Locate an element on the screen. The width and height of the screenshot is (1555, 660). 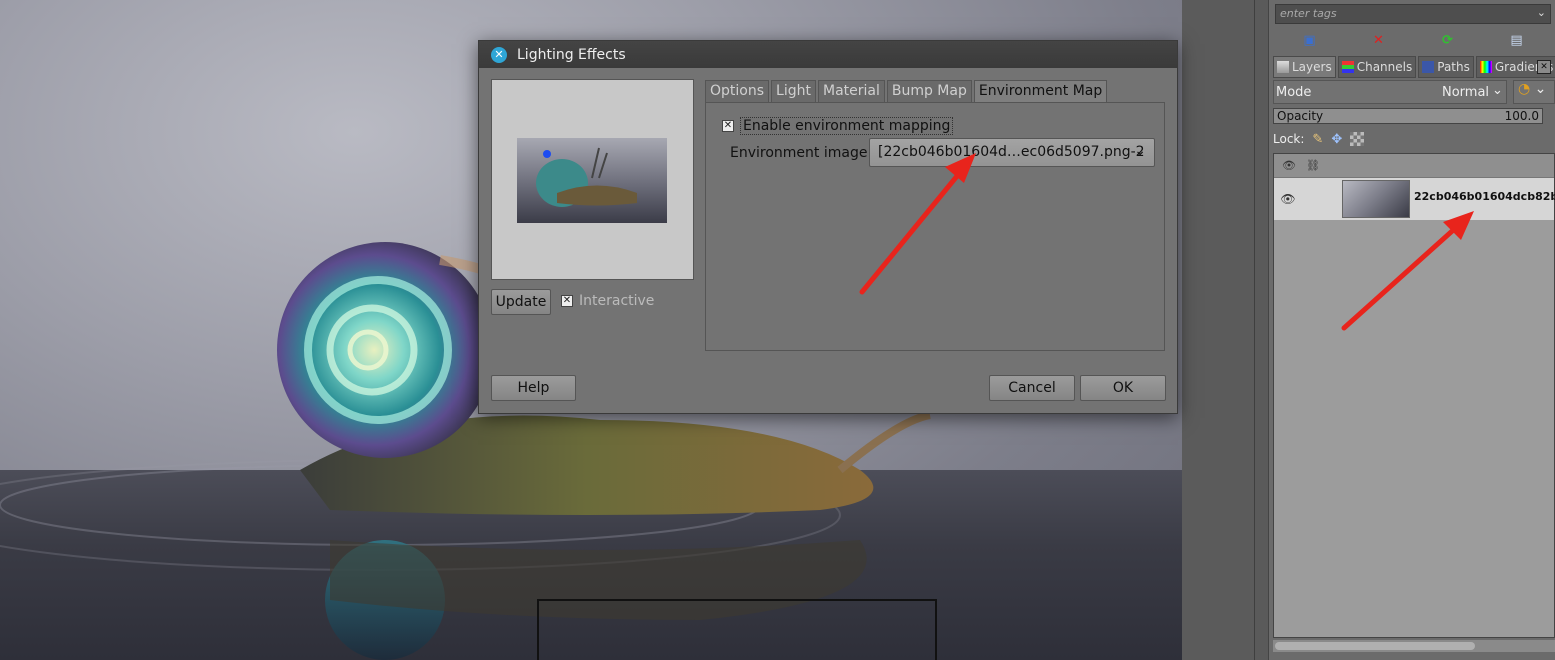
tab-options: Options is located at coordinates (737, 91).